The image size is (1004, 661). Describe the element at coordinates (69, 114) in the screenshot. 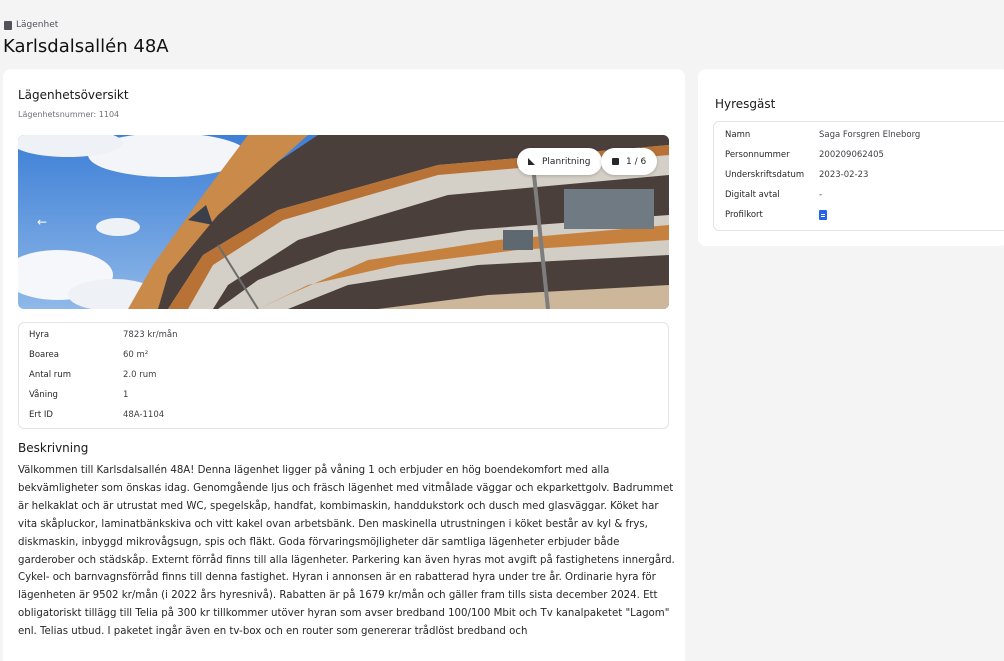

I see `apartment-number: Lägenhetsnummer: 1104` at that location.